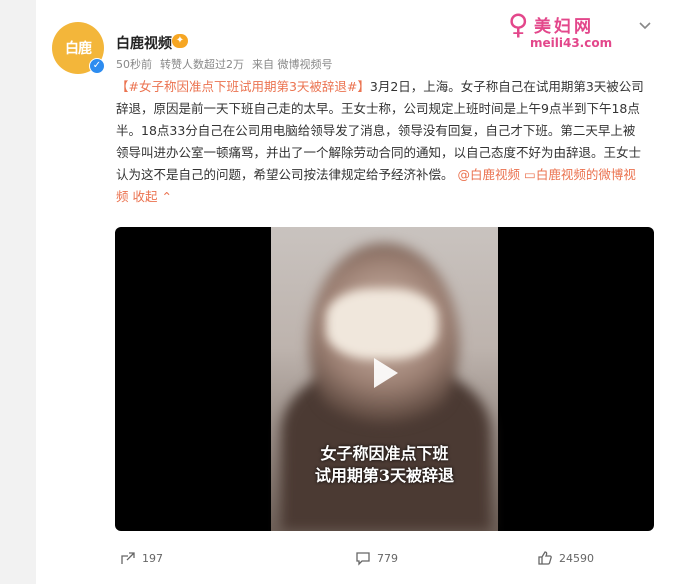 The height and width of the screenshot is (584, 675). I want to click on verified-icon: ✓, so click(97, 66).